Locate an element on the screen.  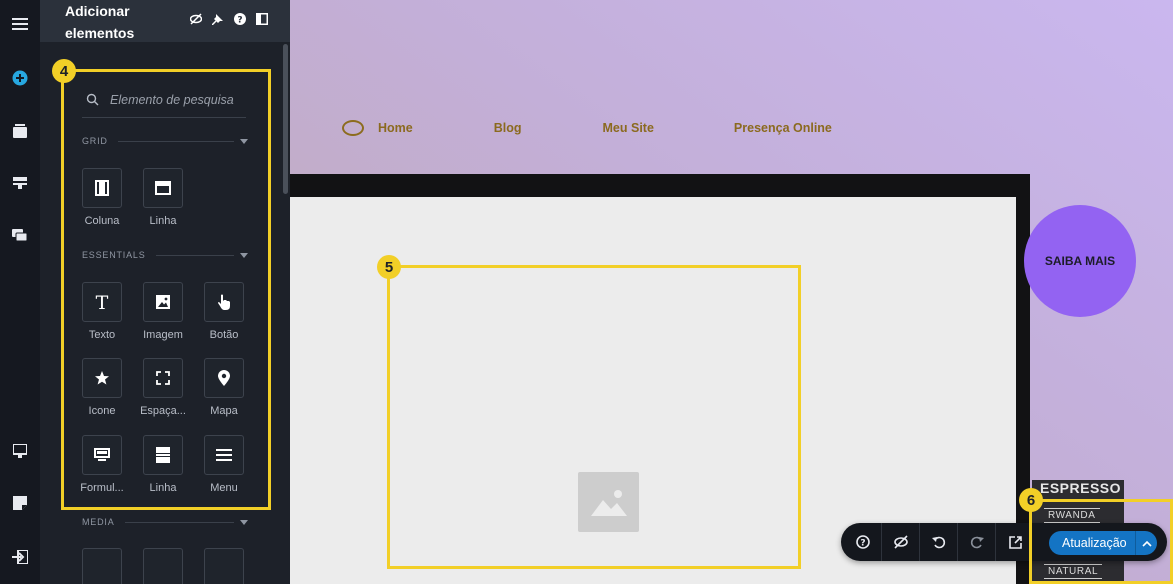
plus-circle-icon is located at coordinates (20, 78).